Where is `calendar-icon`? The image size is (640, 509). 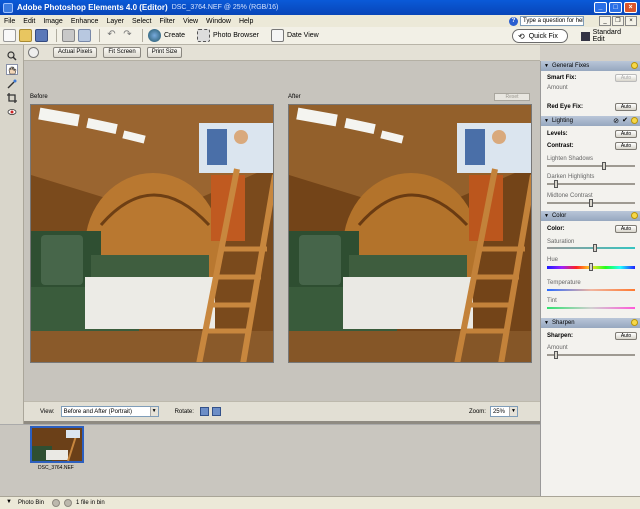
calendar-icon is located at coordinates (277, 35).